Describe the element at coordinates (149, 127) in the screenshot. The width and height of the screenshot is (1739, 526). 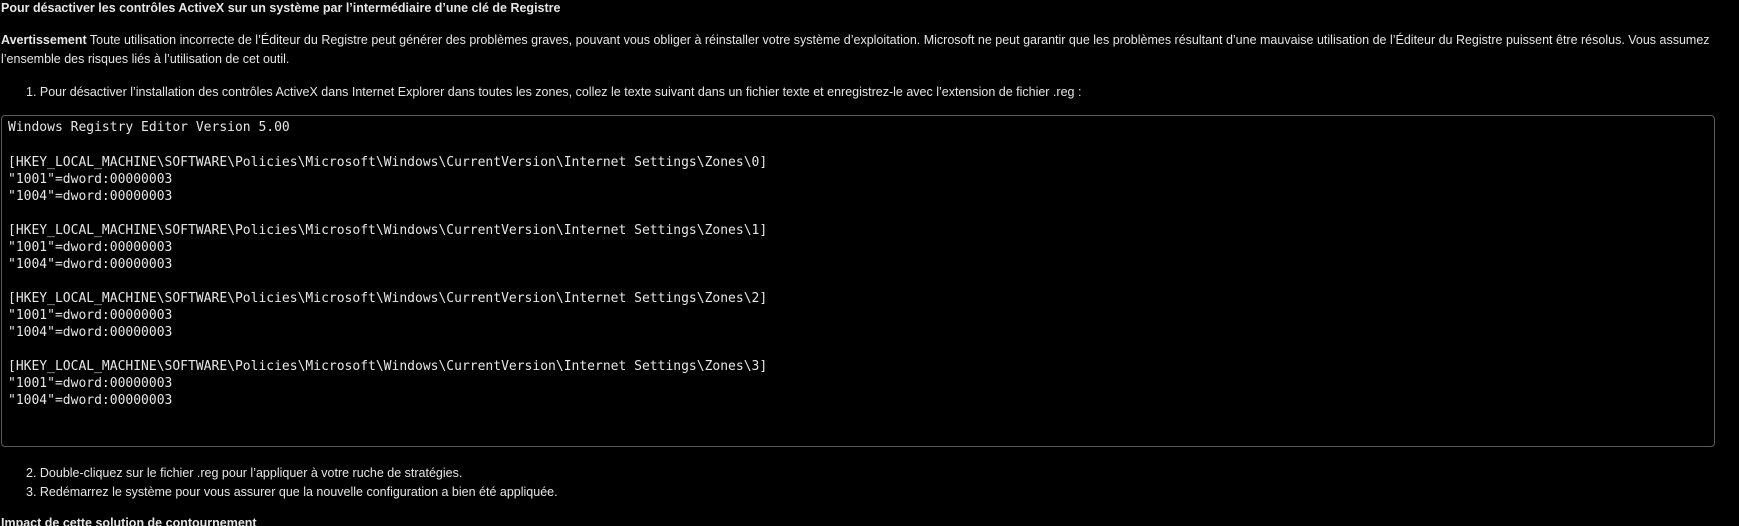
I see `code-line: Windows Registry Editor Version 5.00` at that location.